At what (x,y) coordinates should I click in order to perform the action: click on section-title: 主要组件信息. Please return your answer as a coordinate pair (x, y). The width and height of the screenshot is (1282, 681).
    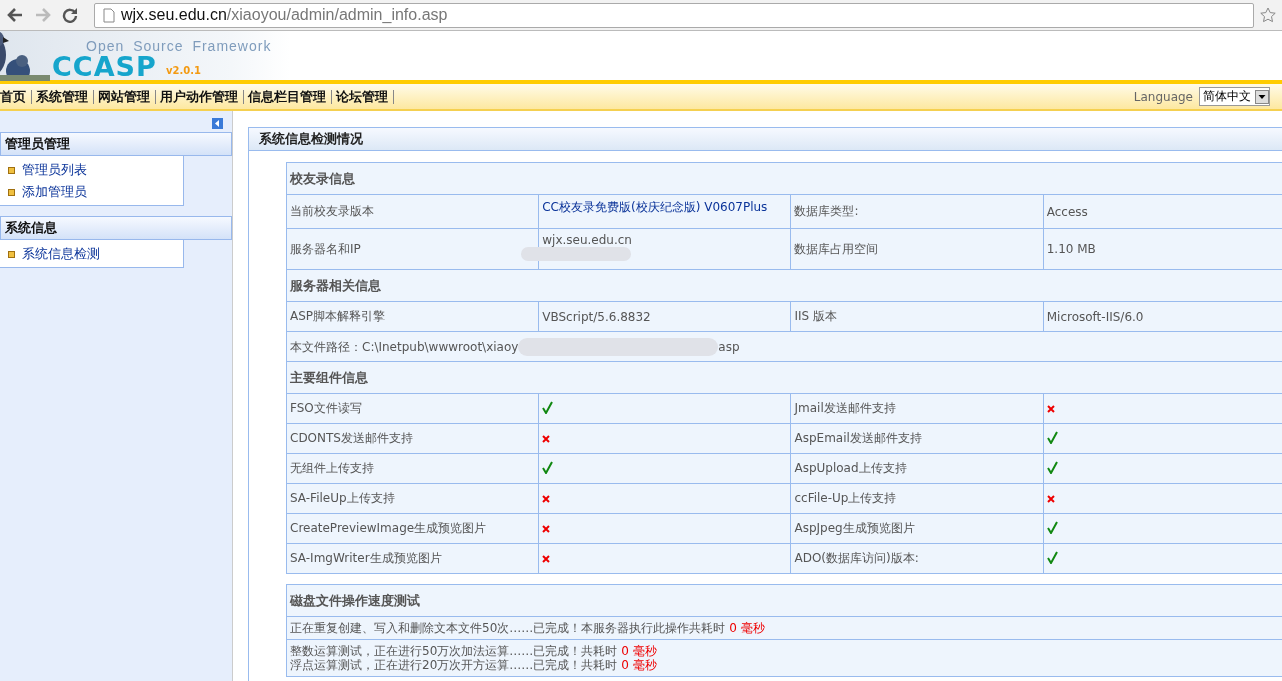
    Looking at the image, I should click on (784, 377).